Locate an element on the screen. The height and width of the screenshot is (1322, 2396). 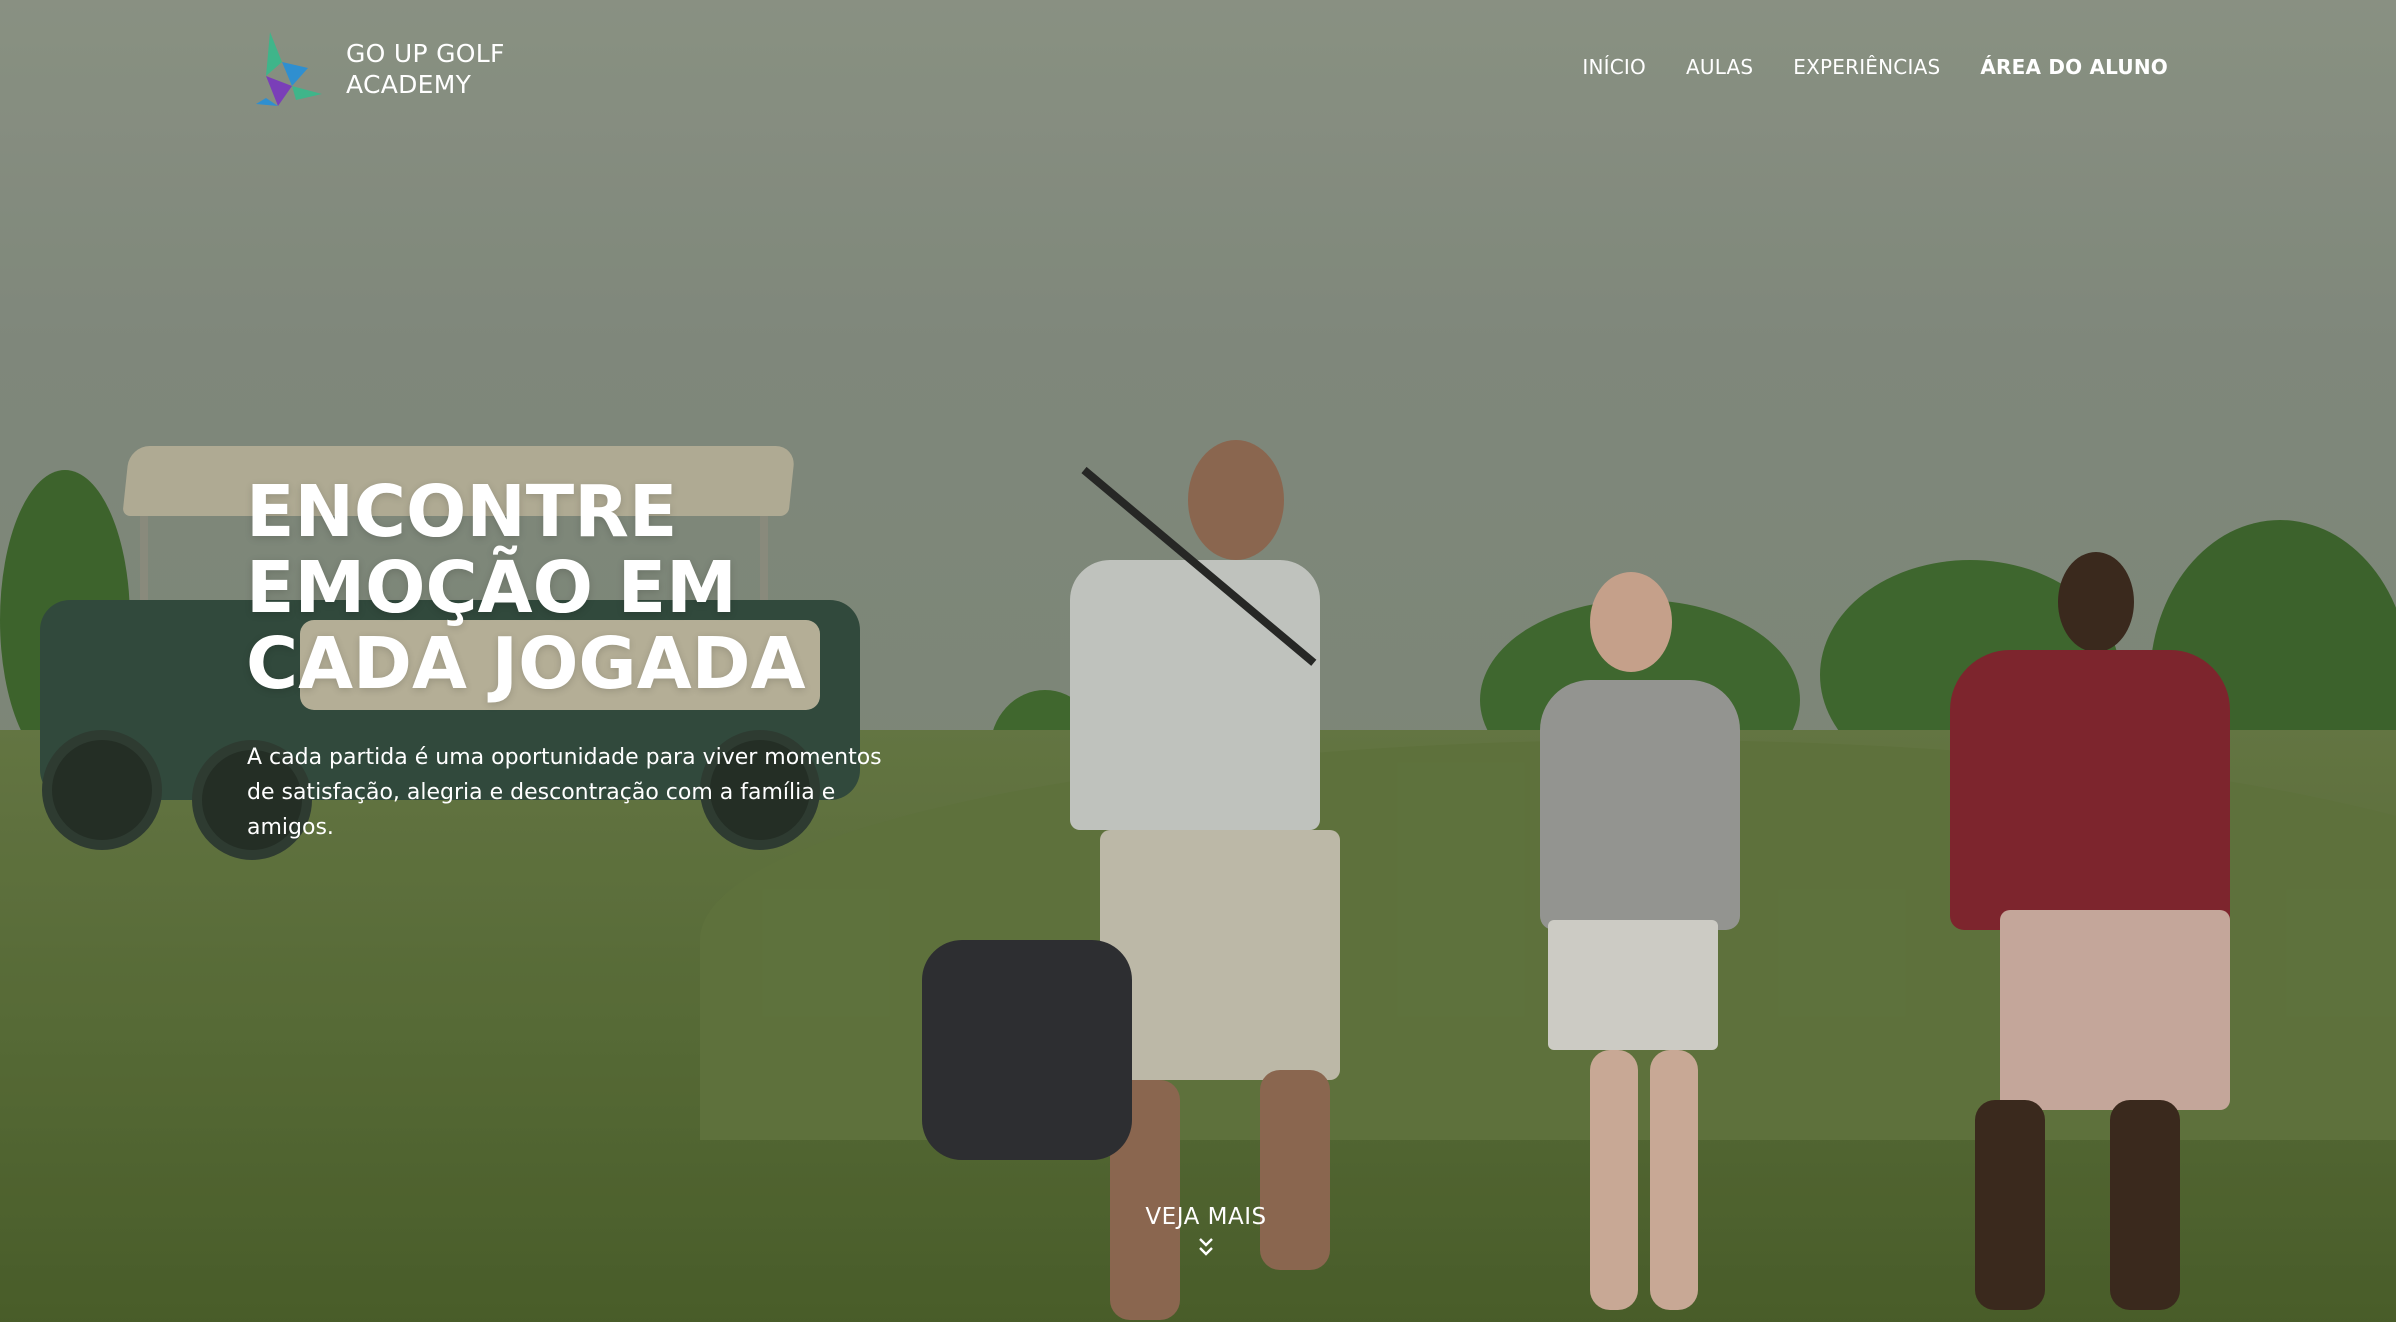
nav-item-area-do-aluno: ÁREA DO ALUNO is located at coordinates (2074, 67).